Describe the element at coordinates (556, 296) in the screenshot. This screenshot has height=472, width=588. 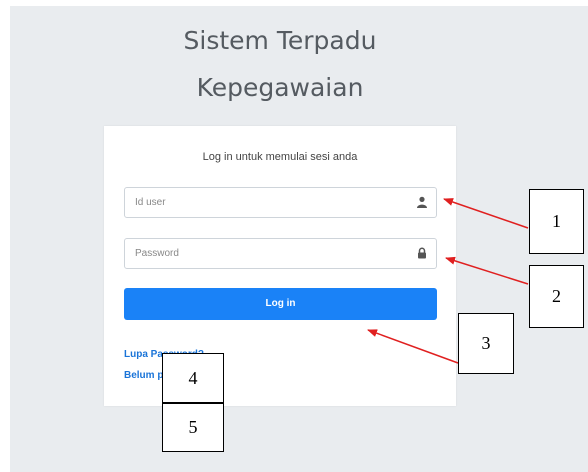
I see `annotation-label-2: 2` at that location.